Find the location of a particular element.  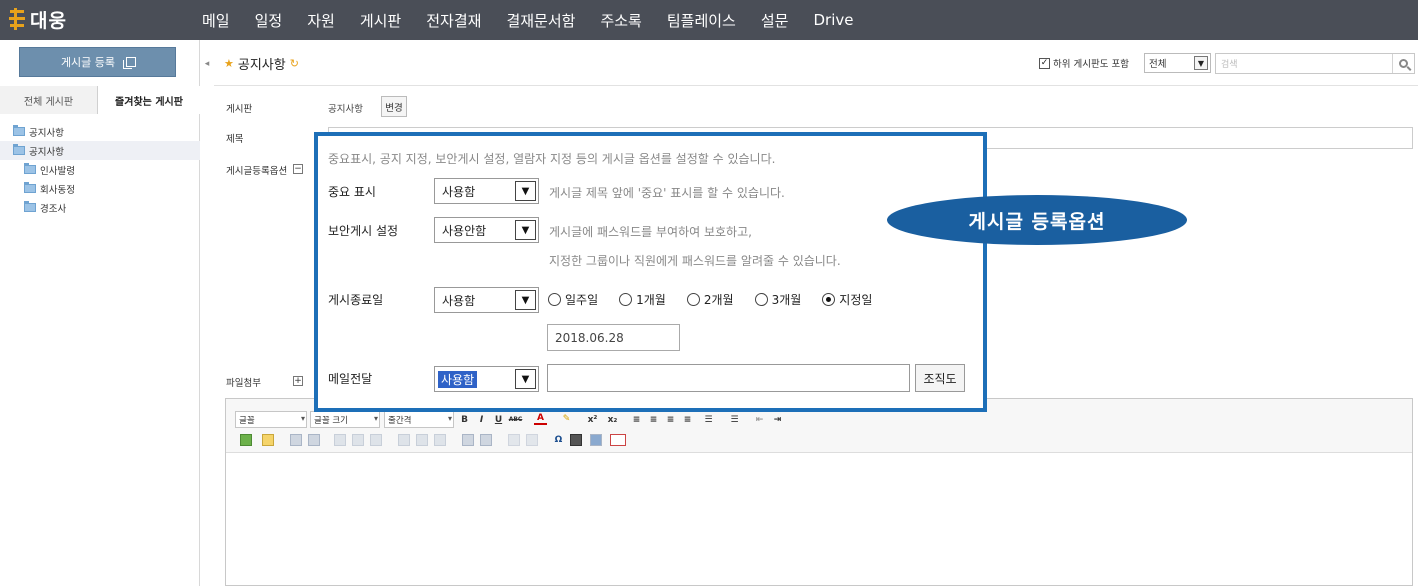

nav-item-mail: 메일 is located at coordinates (216, 20).